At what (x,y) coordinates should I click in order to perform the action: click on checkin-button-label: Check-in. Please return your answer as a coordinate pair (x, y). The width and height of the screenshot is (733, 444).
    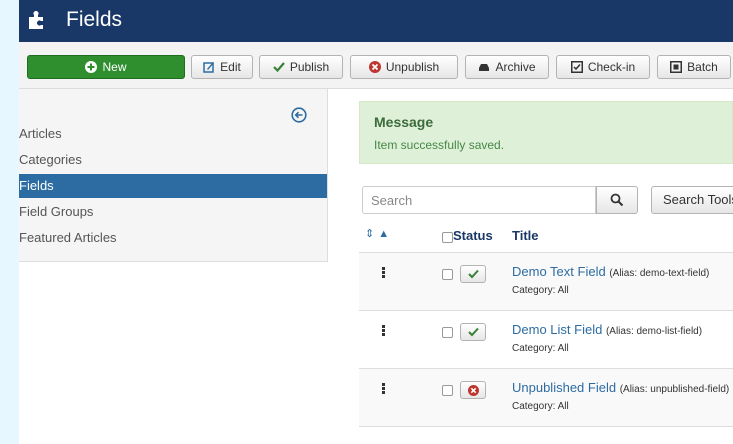
    Looking at the image, I should click on (611, 67).